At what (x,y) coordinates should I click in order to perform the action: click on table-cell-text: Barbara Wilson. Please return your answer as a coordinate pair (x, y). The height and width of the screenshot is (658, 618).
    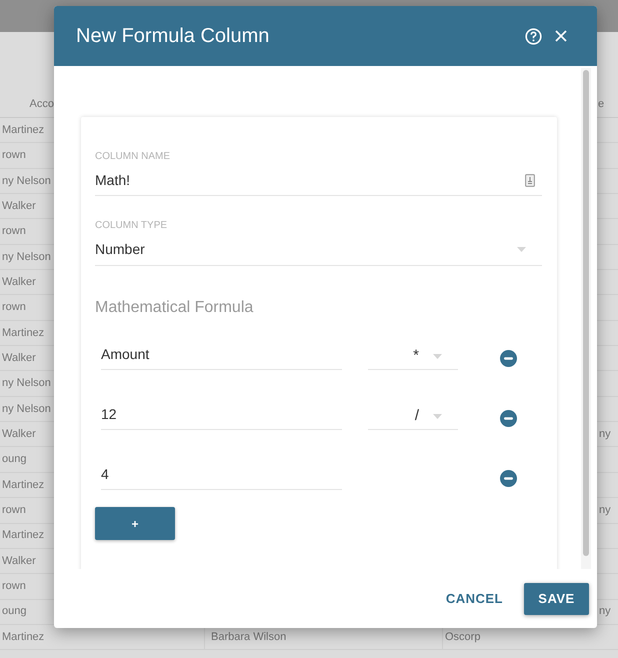
    Looking at the image, I should click on (248, 637).